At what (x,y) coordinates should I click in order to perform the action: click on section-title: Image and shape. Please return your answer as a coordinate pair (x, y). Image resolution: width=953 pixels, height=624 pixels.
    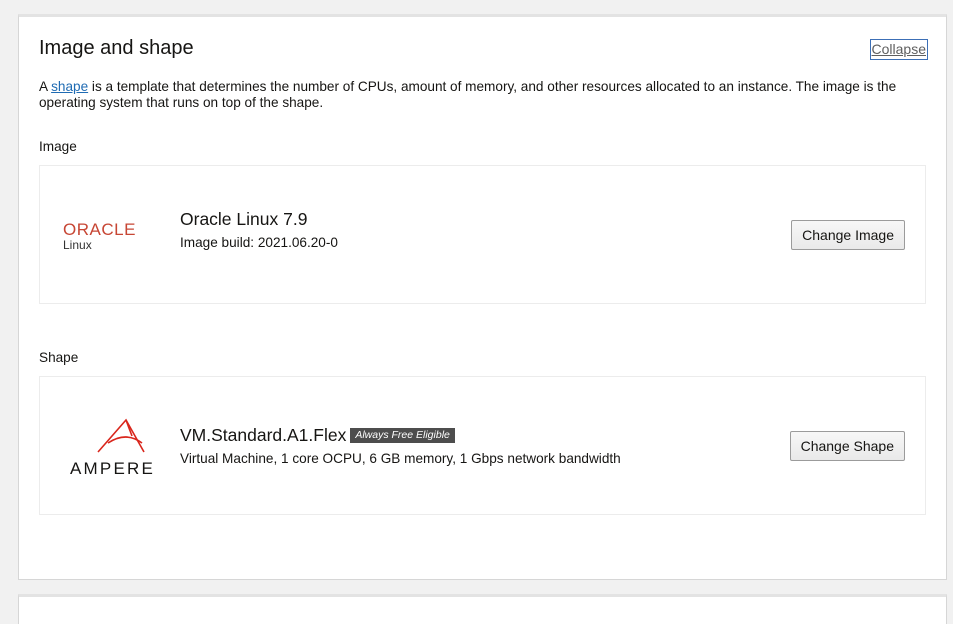
    Looking at the image, I should click on (116, 48).